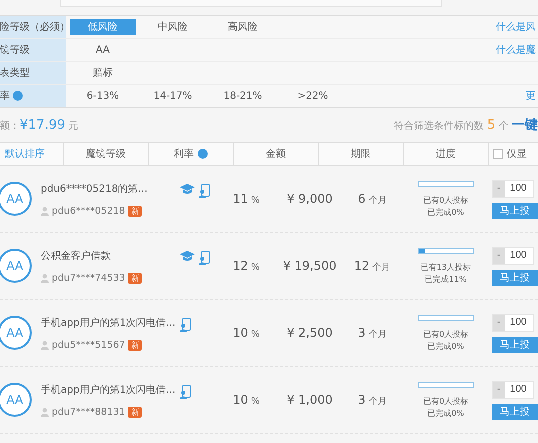 The height and width of the screenshot is (443, 538). I want to click on balance-label: 额：, so click(10, 126).